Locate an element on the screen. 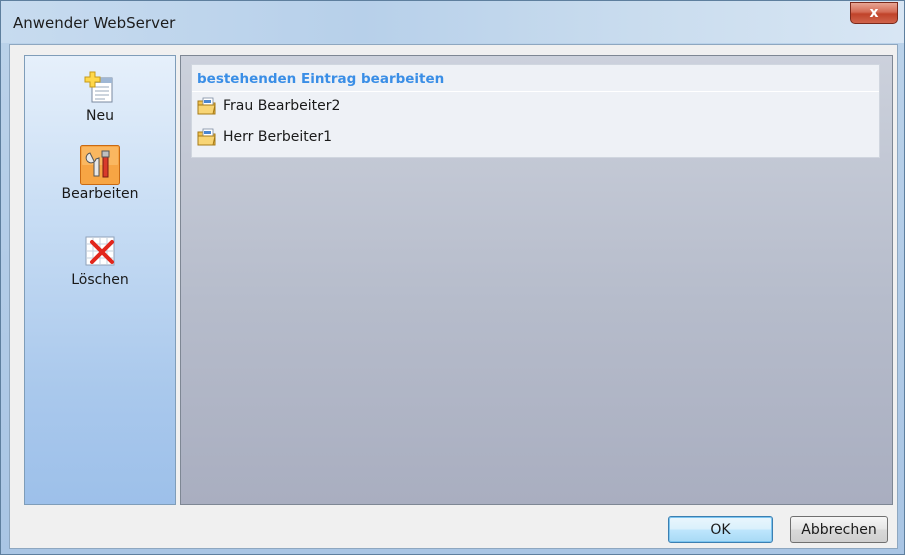  sidebar-item-label: Neu is located at coordinates (100, 116).